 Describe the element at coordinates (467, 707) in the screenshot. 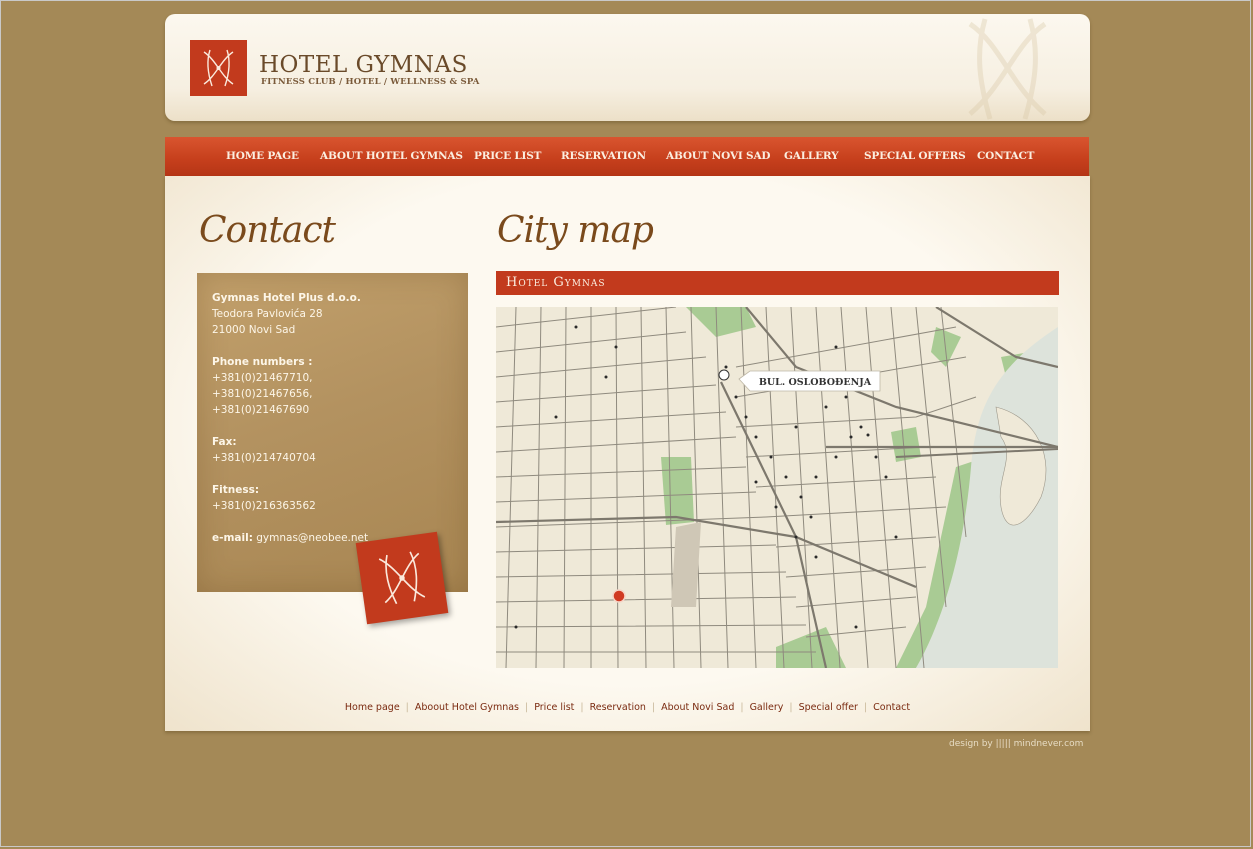

I see `footer-about-hotel: Aboout Hotel Gymnas` at that location.